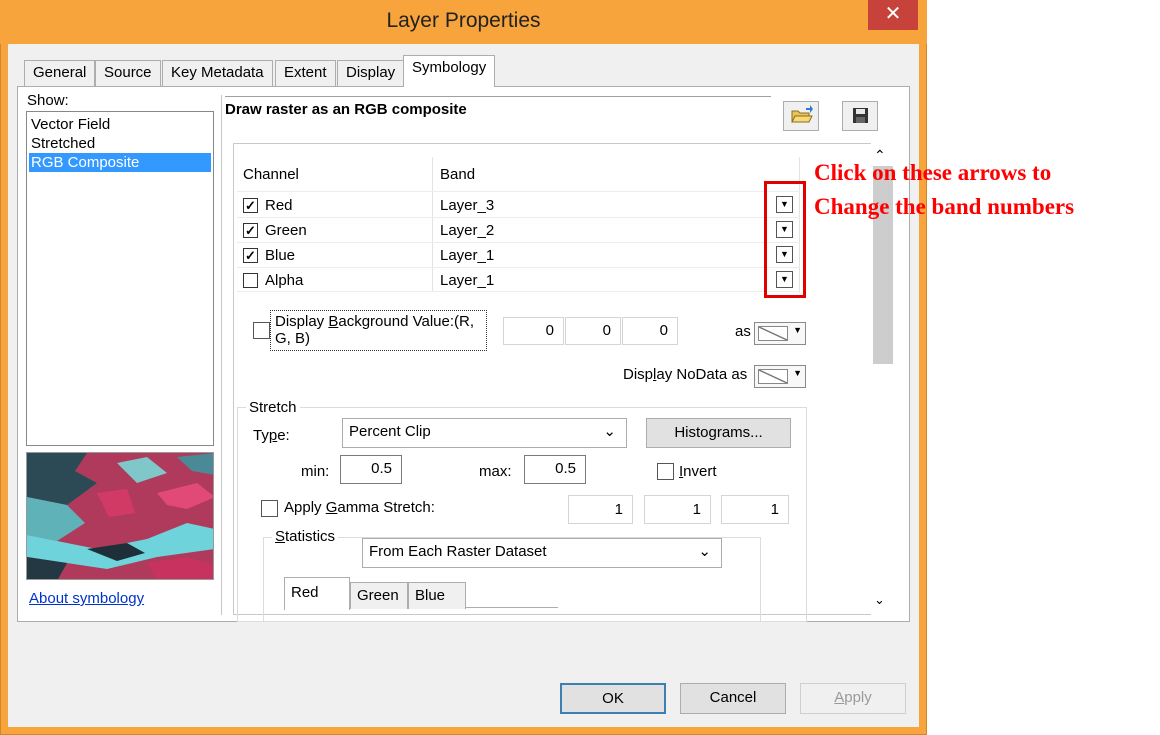 This screenshot has height=735, width=1160. Describe the element at coordinates (390, 431) in the screenshot. I see `stretch-type-value: Percent Clip` at that location.